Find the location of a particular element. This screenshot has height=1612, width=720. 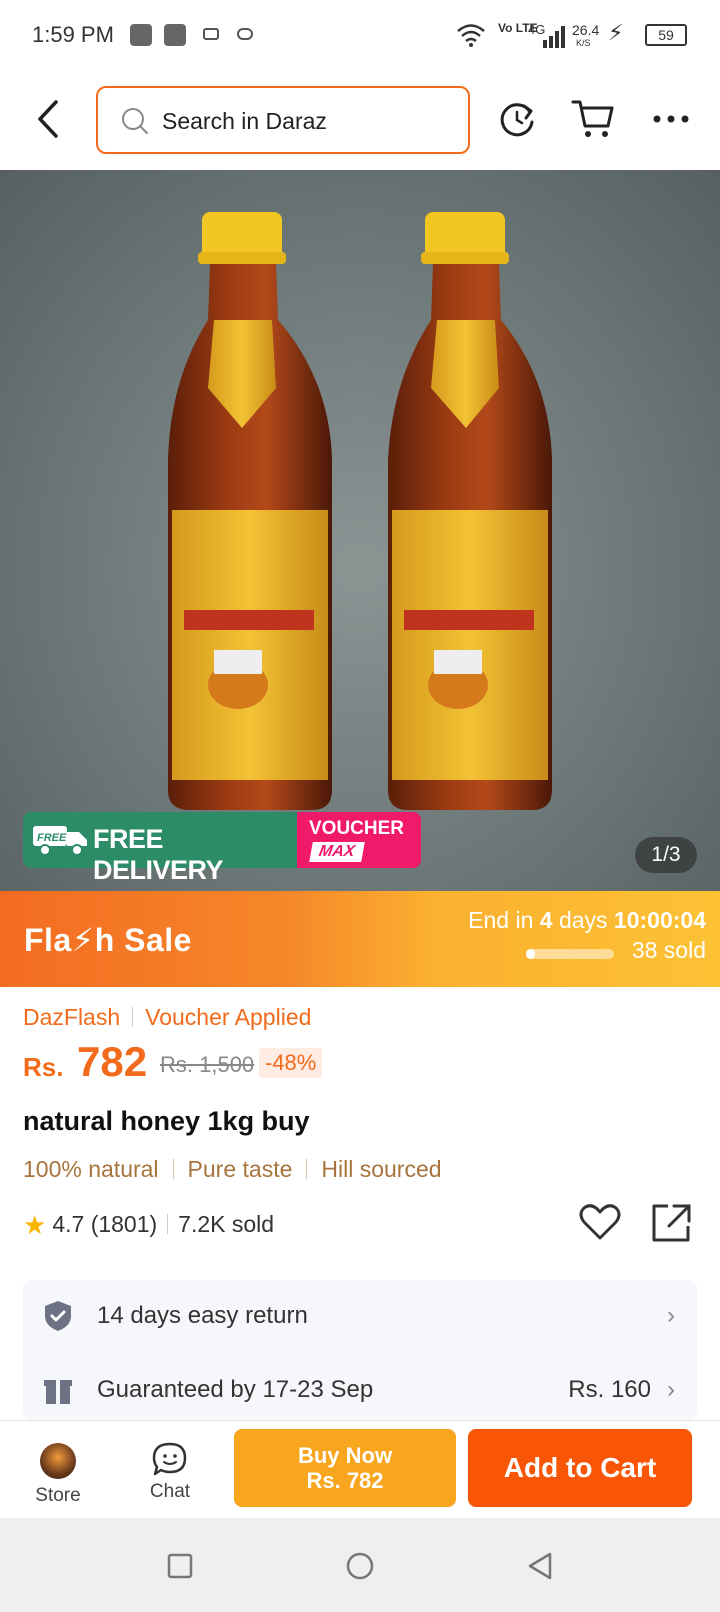

buy-now-price: Rs. 782 is located at coordinates (345, 1480).